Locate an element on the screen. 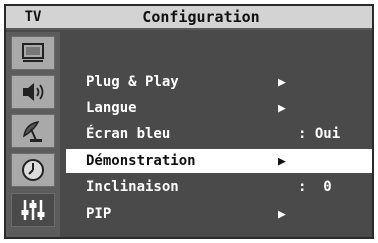 This screenshot has width=378, height=243. menu-header: TV Configuration is located at coordinates (189, 18).